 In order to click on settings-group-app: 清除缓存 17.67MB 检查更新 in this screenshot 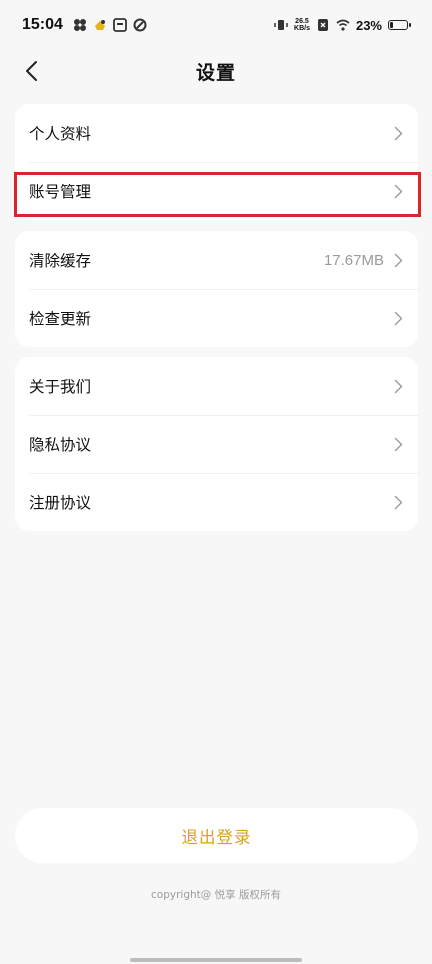, I will do `click(216, 289)`.